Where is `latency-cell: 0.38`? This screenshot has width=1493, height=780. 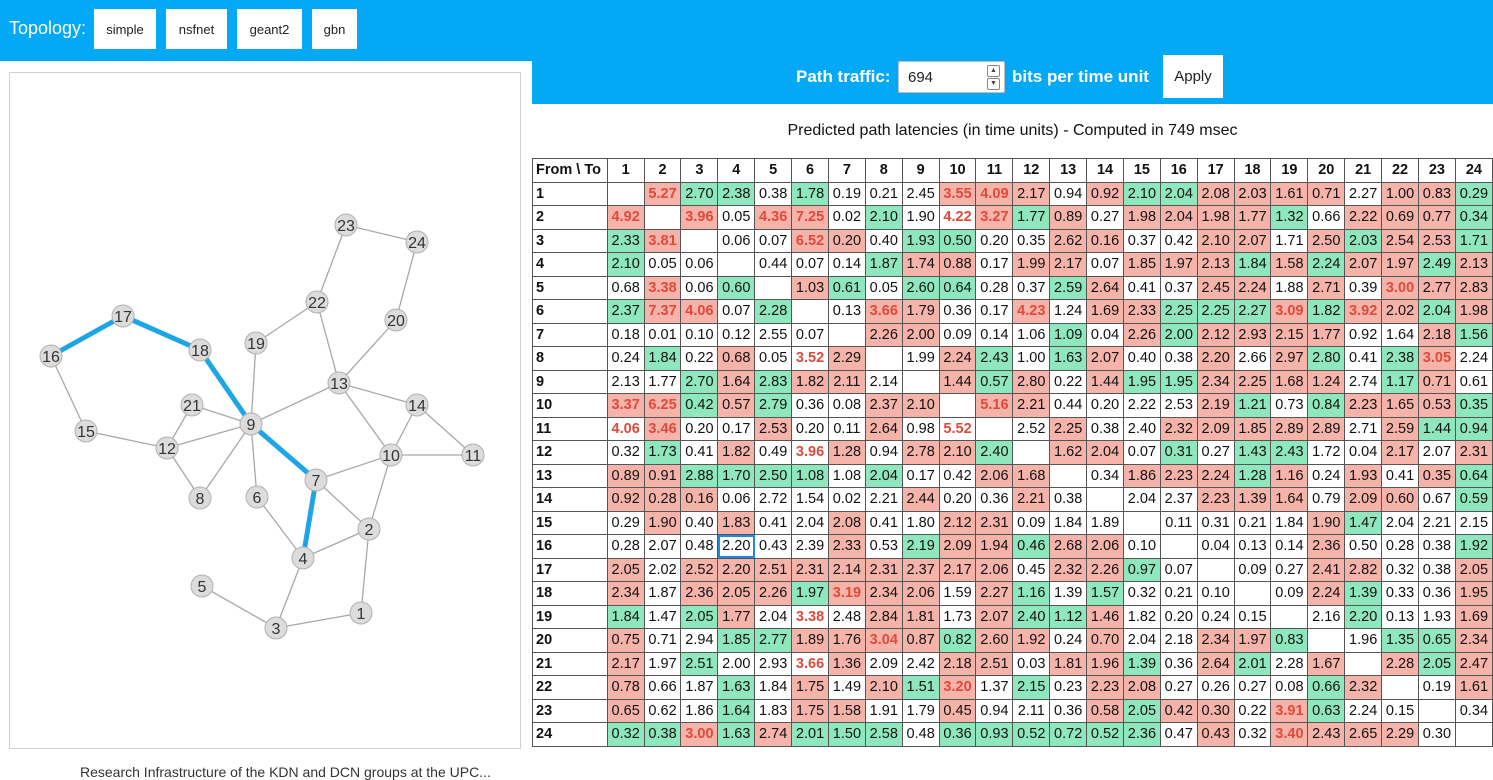 latency-cell: 0.38 is located at coordinates (773, 193).